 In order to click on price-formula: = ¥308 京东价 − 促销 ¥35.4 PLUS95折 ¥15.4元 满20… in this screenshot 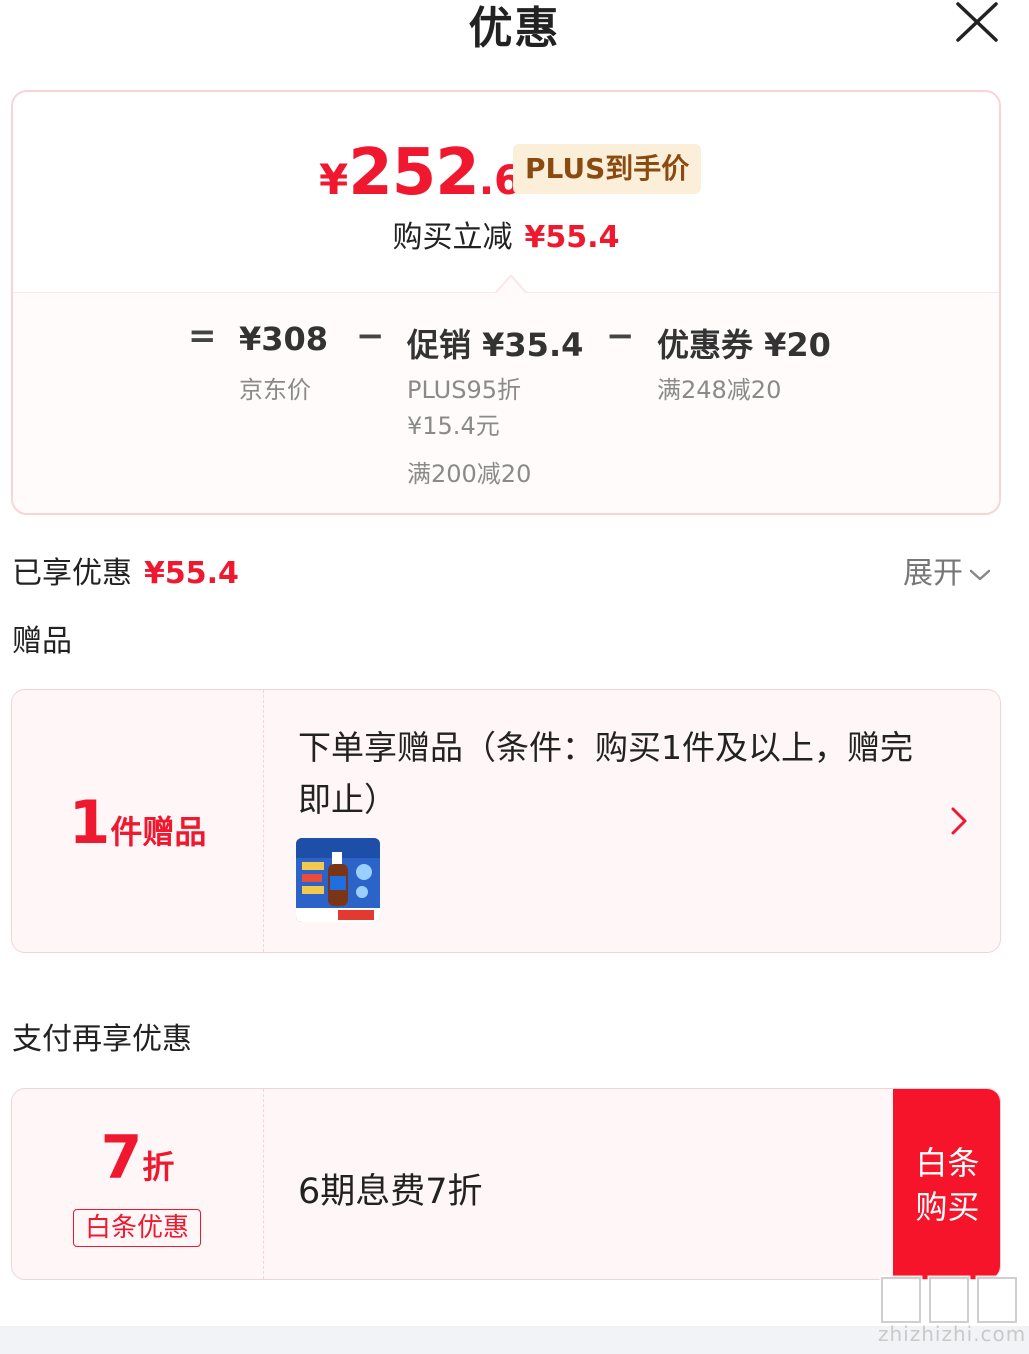, I will do `click(506, 413)`.